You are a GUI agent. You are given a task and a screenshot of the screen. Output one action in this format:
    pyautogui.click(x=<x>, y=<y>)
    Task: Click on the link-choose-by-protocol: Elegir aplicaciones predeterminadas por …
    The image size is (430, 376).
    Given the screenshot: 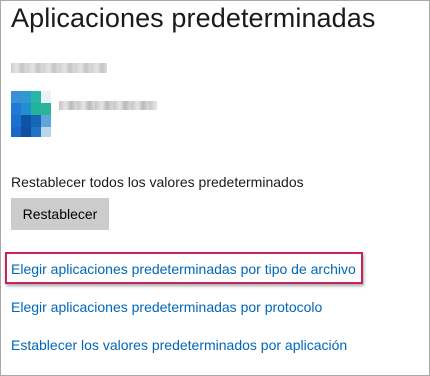 What is the action you would take?
    pyautogui.click(x=166, y=307)
    